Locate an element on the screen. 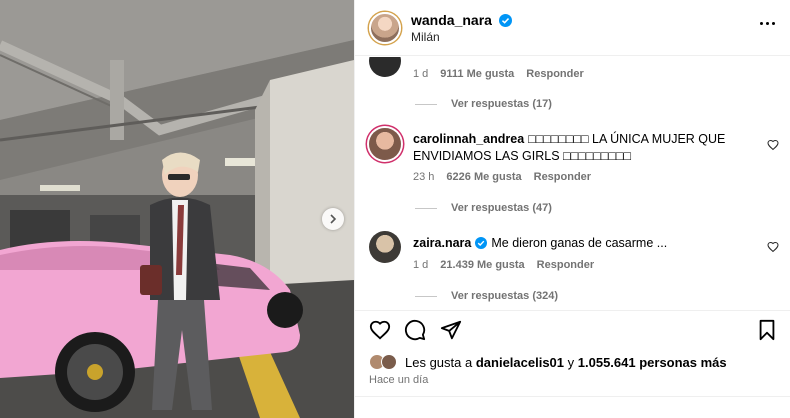 Image resolution: width=790 pixels, height=418 pixels. next-photo-button is located at coordinates (333, 219).